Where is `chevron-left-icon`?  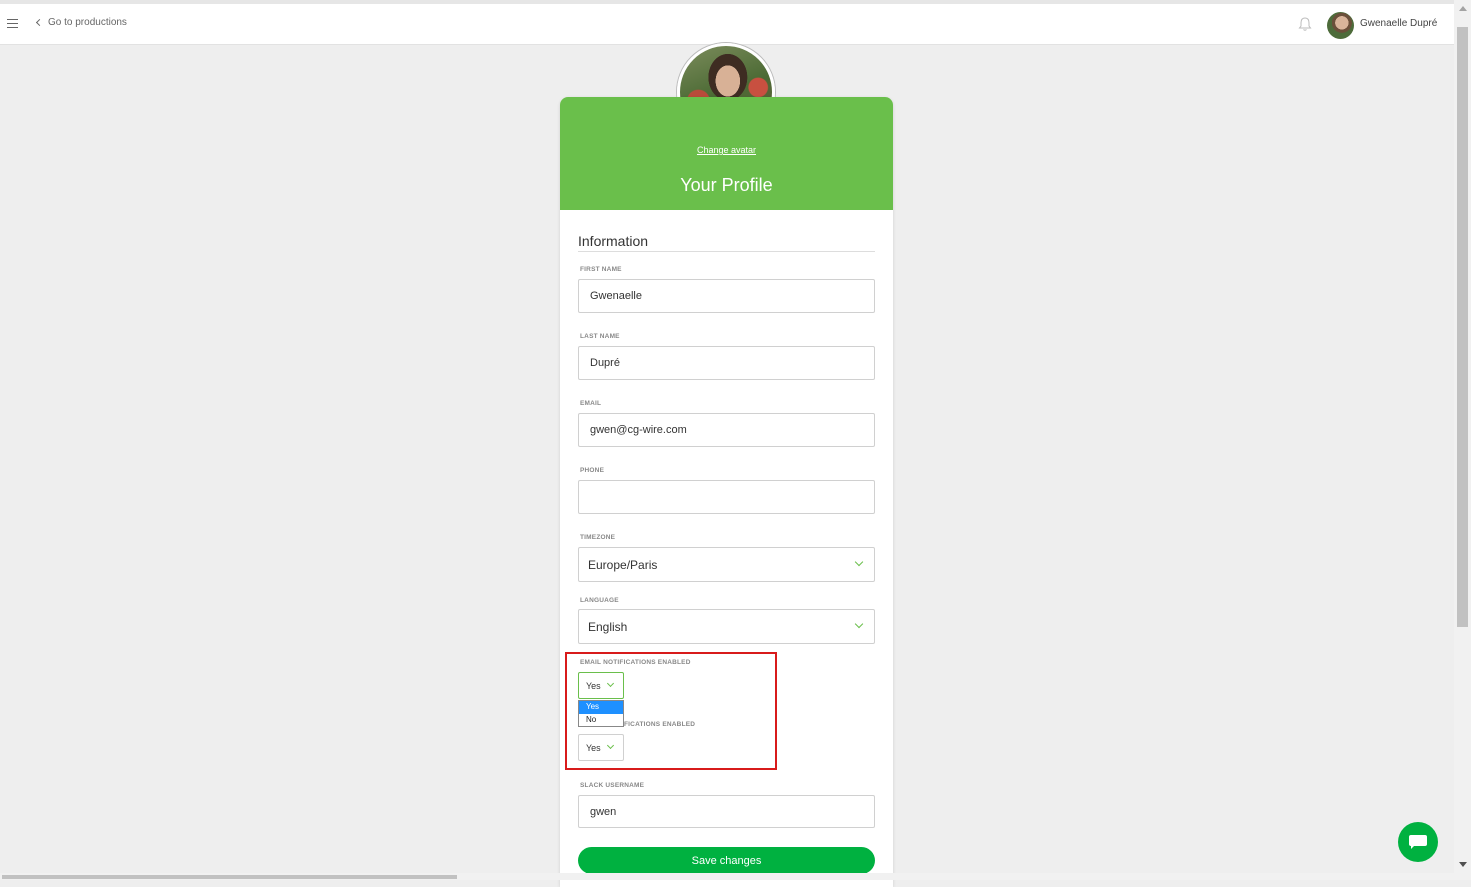
chevron-left-icon is located at coordinates (39, 22).